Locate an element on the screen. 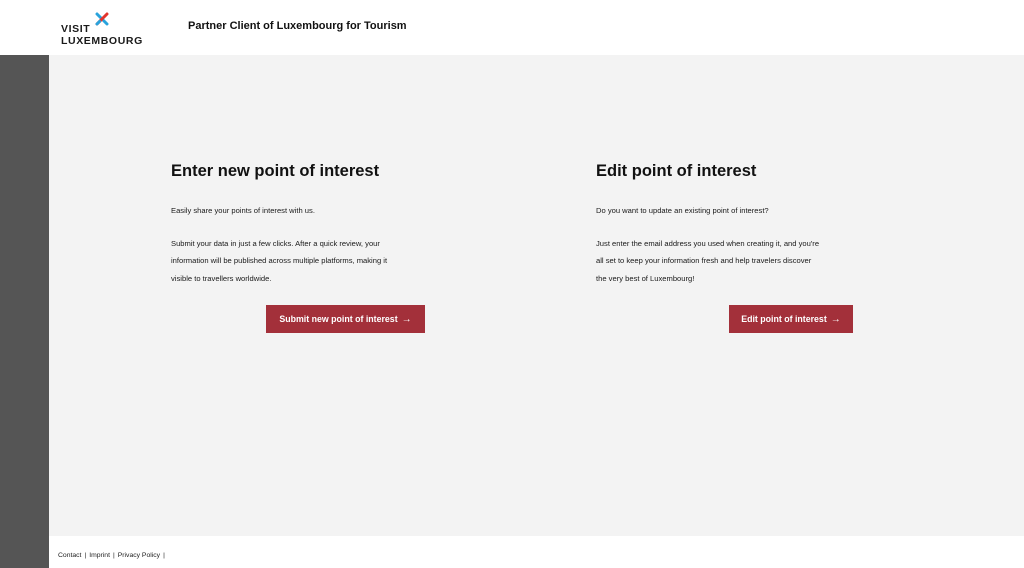 This screenshot has width=1024, height=568. new-poi-title: Enter new point of interest is located at coordinates (275, 171).